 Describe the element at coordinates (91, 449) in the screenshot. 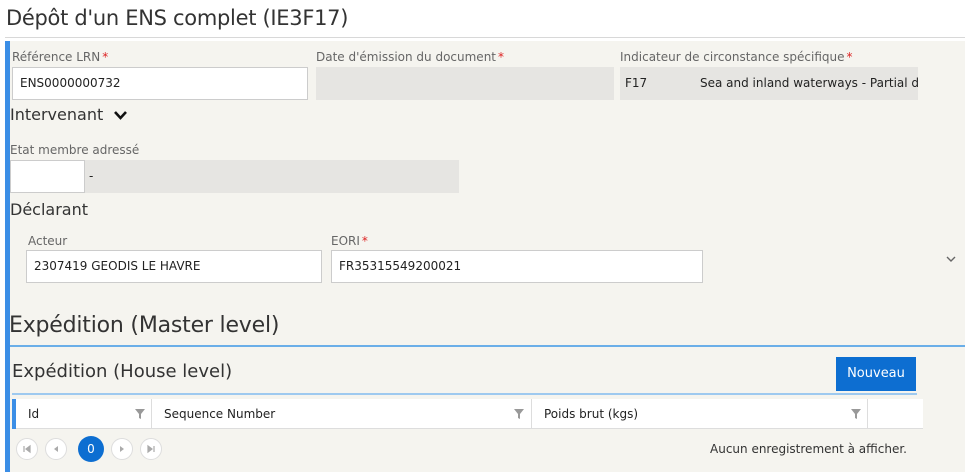

I see `current-page-indicator: 0` at that location.